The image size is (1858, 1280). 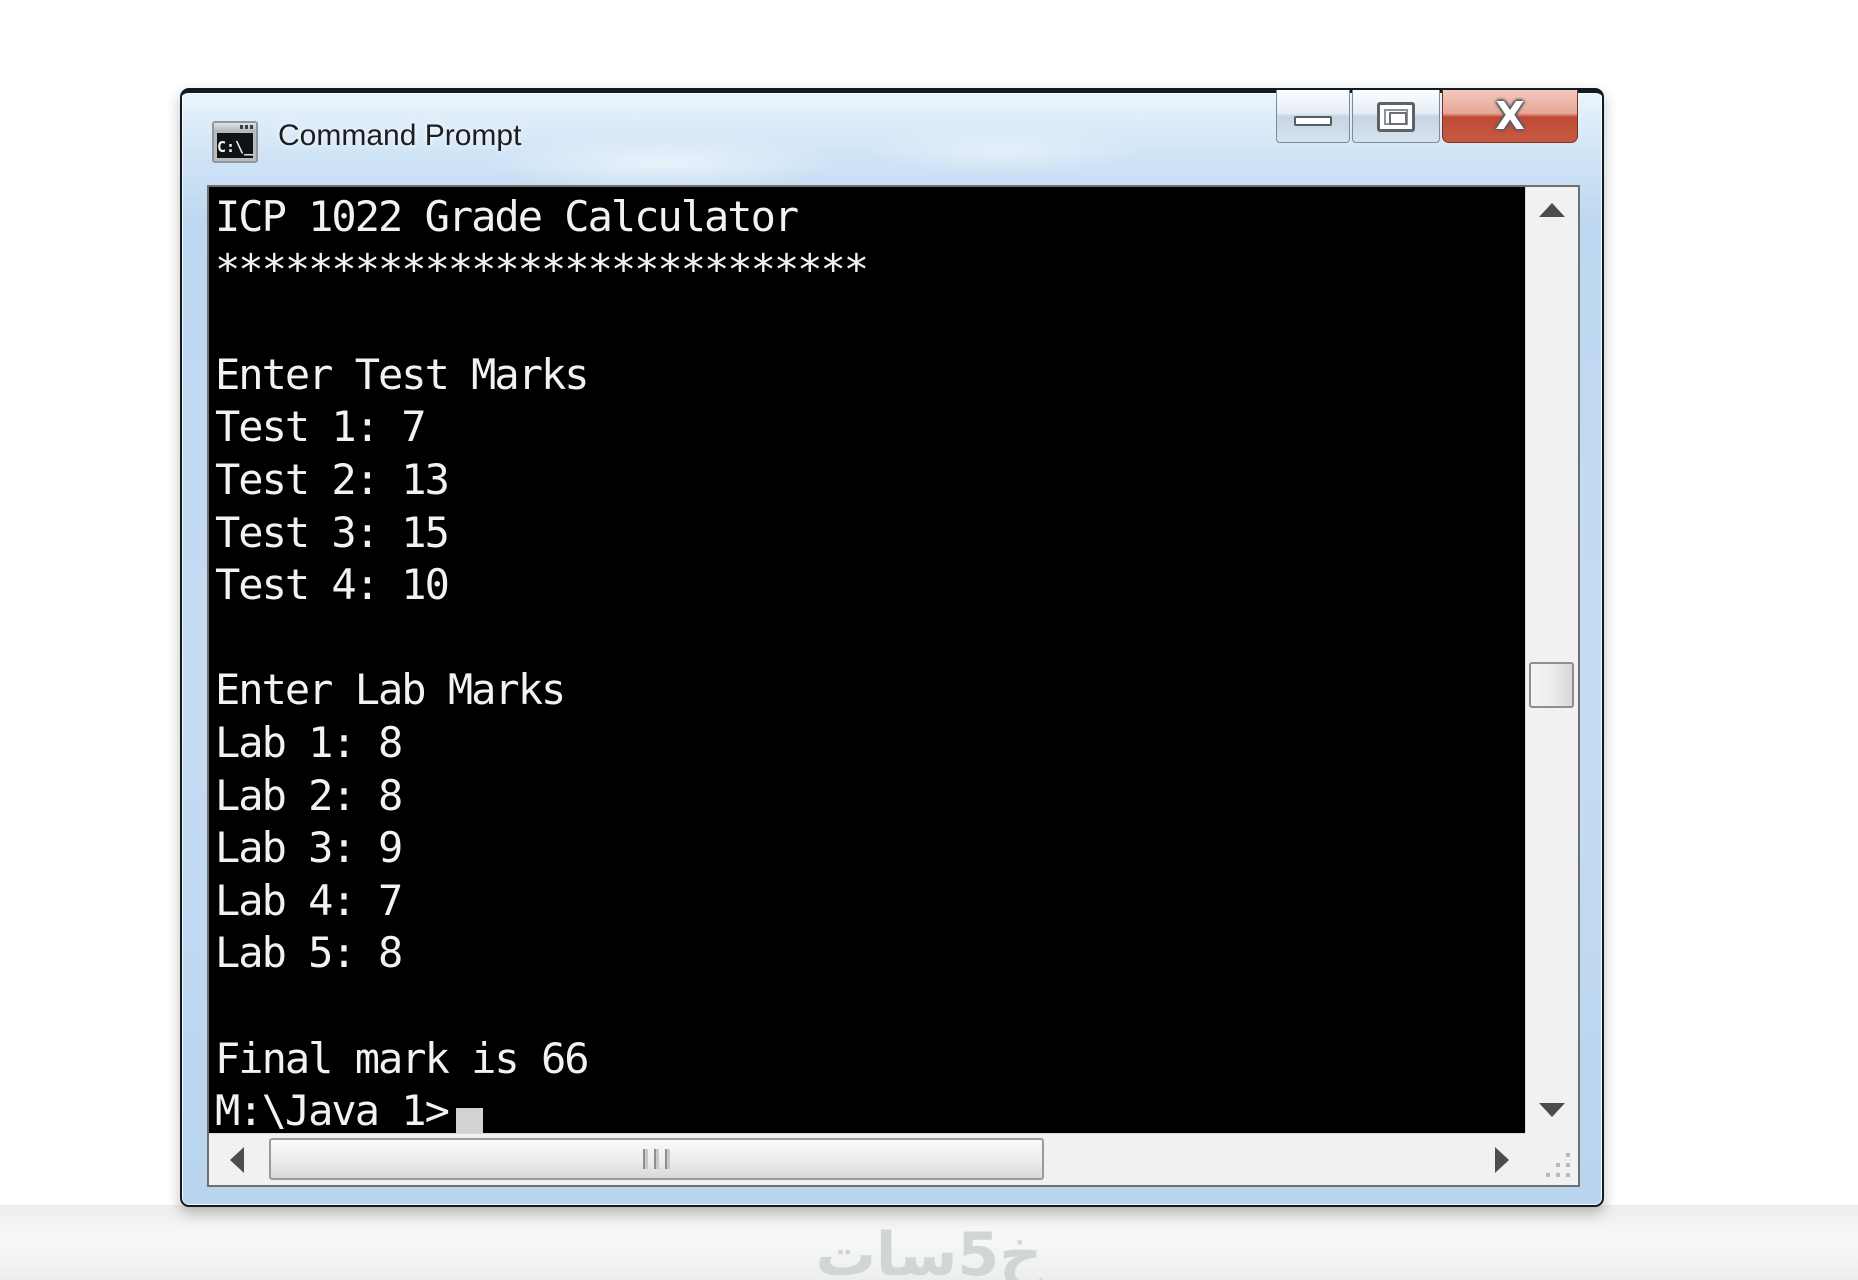 I want to click on up-arrow-icon, so click(x=1552, y=210).